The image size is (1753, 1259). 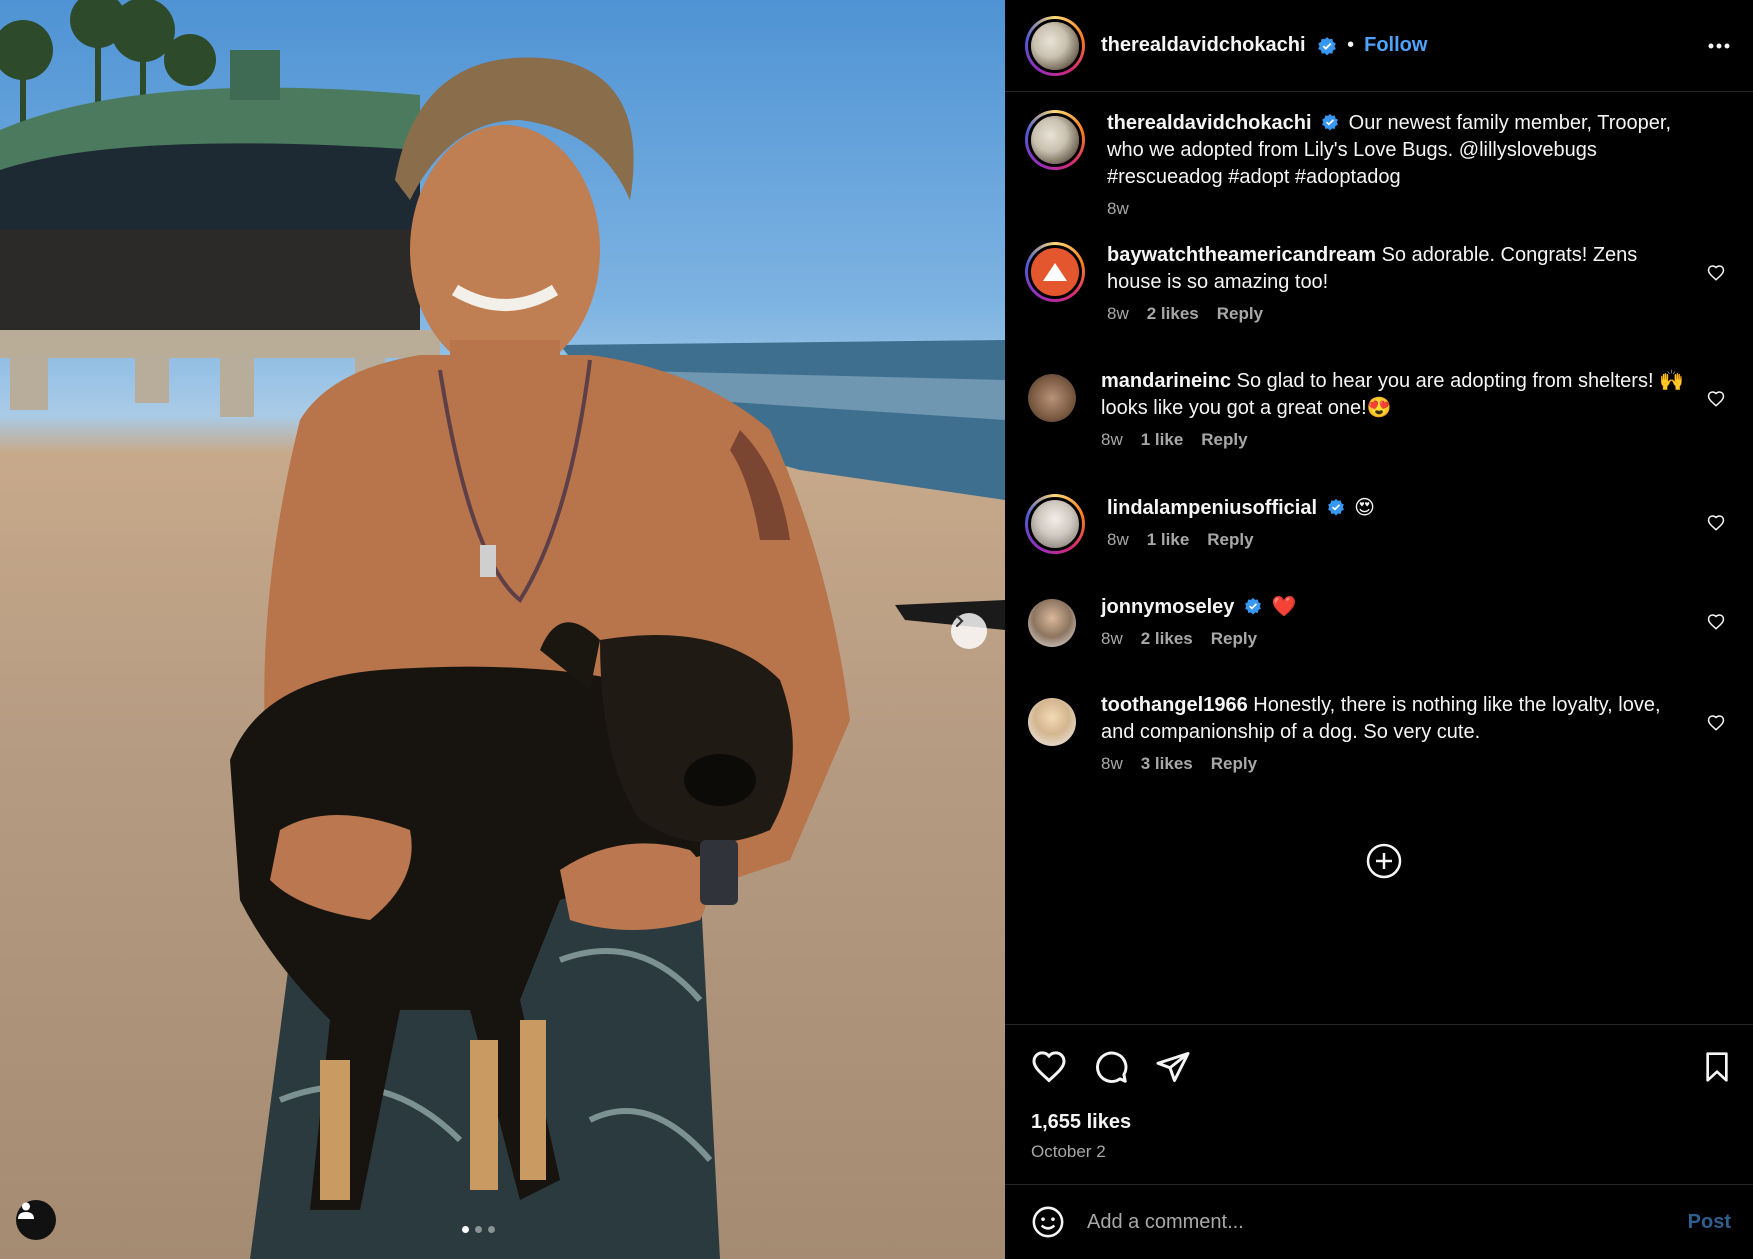 What do you see at coordinates (1118, 208) in the screenshot?
I see `caption-time: 8w` at bounding box center [1118, 208].